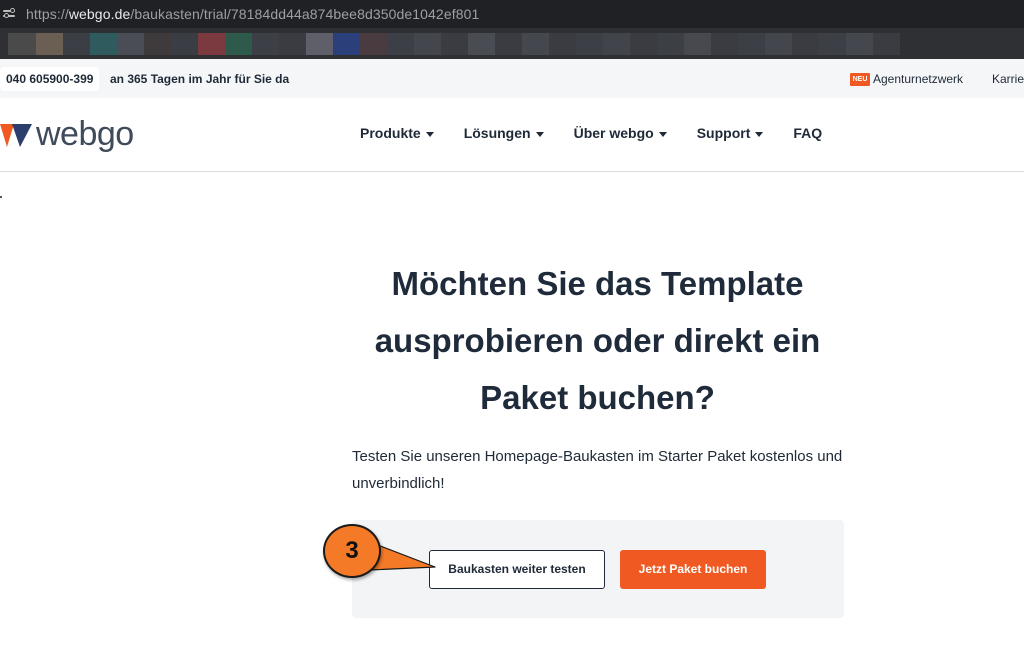  I want to click on nav-label: FAQ, so click(808, 133).